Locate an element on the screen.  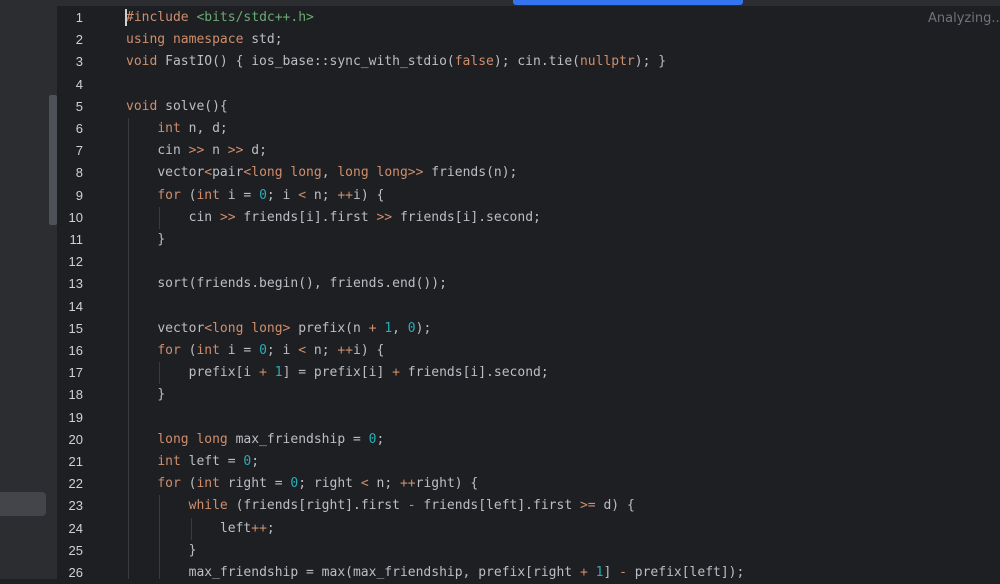
code-line: #include <bits/stdc++.h> is located at coordinates (220, 18).